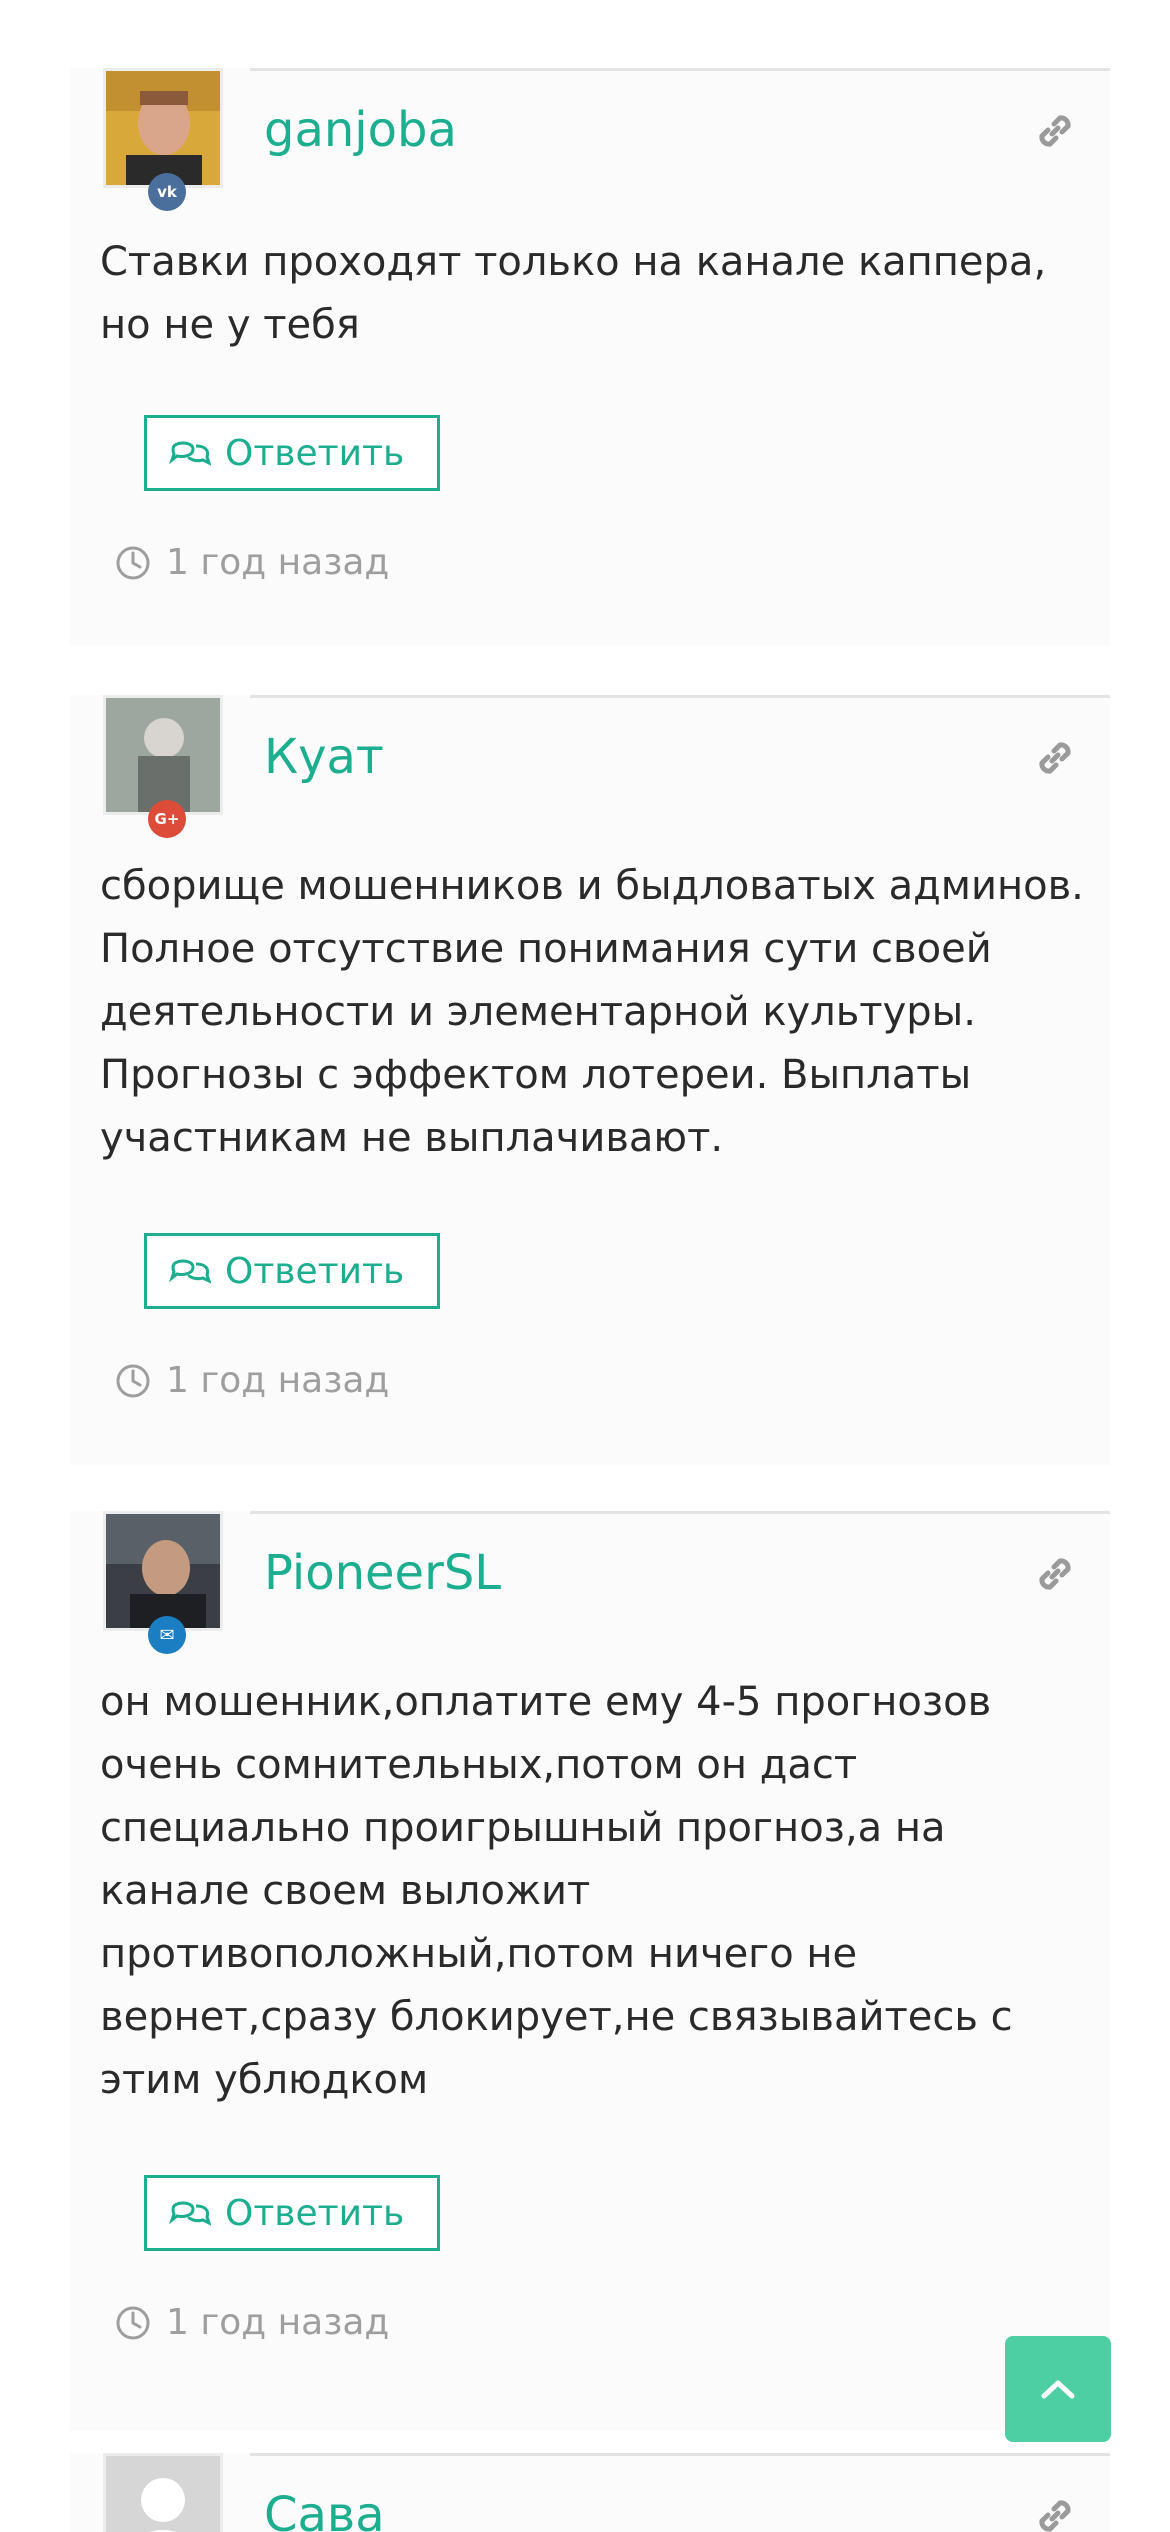 This screenshot has width=1170, height=2532. What do you see at coordinates (163, 766) in the screenshot?
I see `avatar: G+` at bounding box center [163, 766].